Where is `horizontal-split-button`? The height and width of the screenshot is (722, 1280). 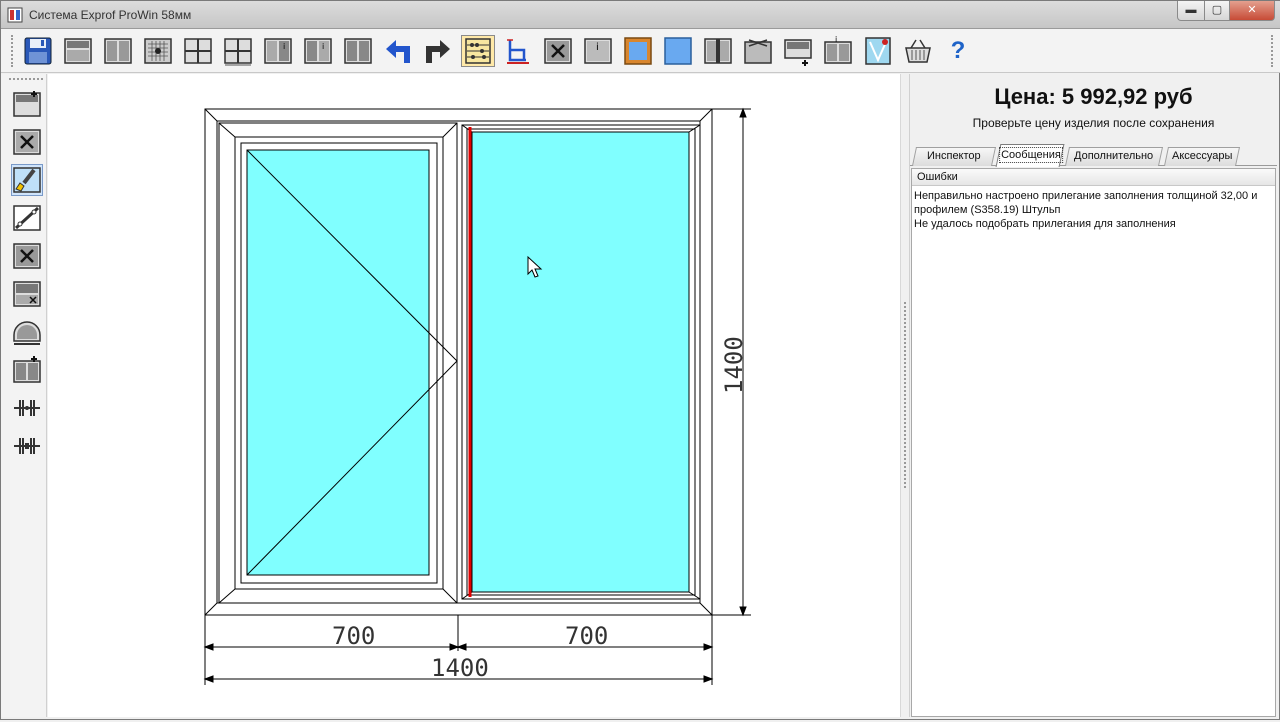 horizontal-split-button is located at coordinates (78, 51).